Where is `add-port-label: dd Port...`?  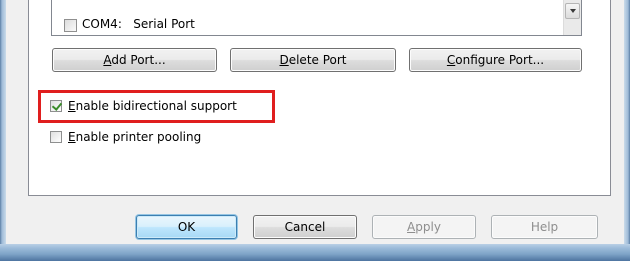 add-port-label: dd Port... is located at coordinates (138, 60).